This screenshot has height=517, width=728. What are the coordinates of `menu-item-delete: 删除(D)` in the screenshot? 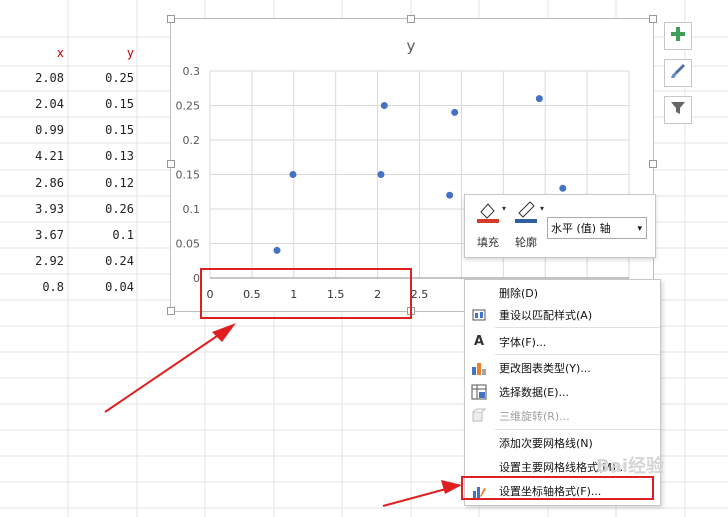 It's located at (562, 293).